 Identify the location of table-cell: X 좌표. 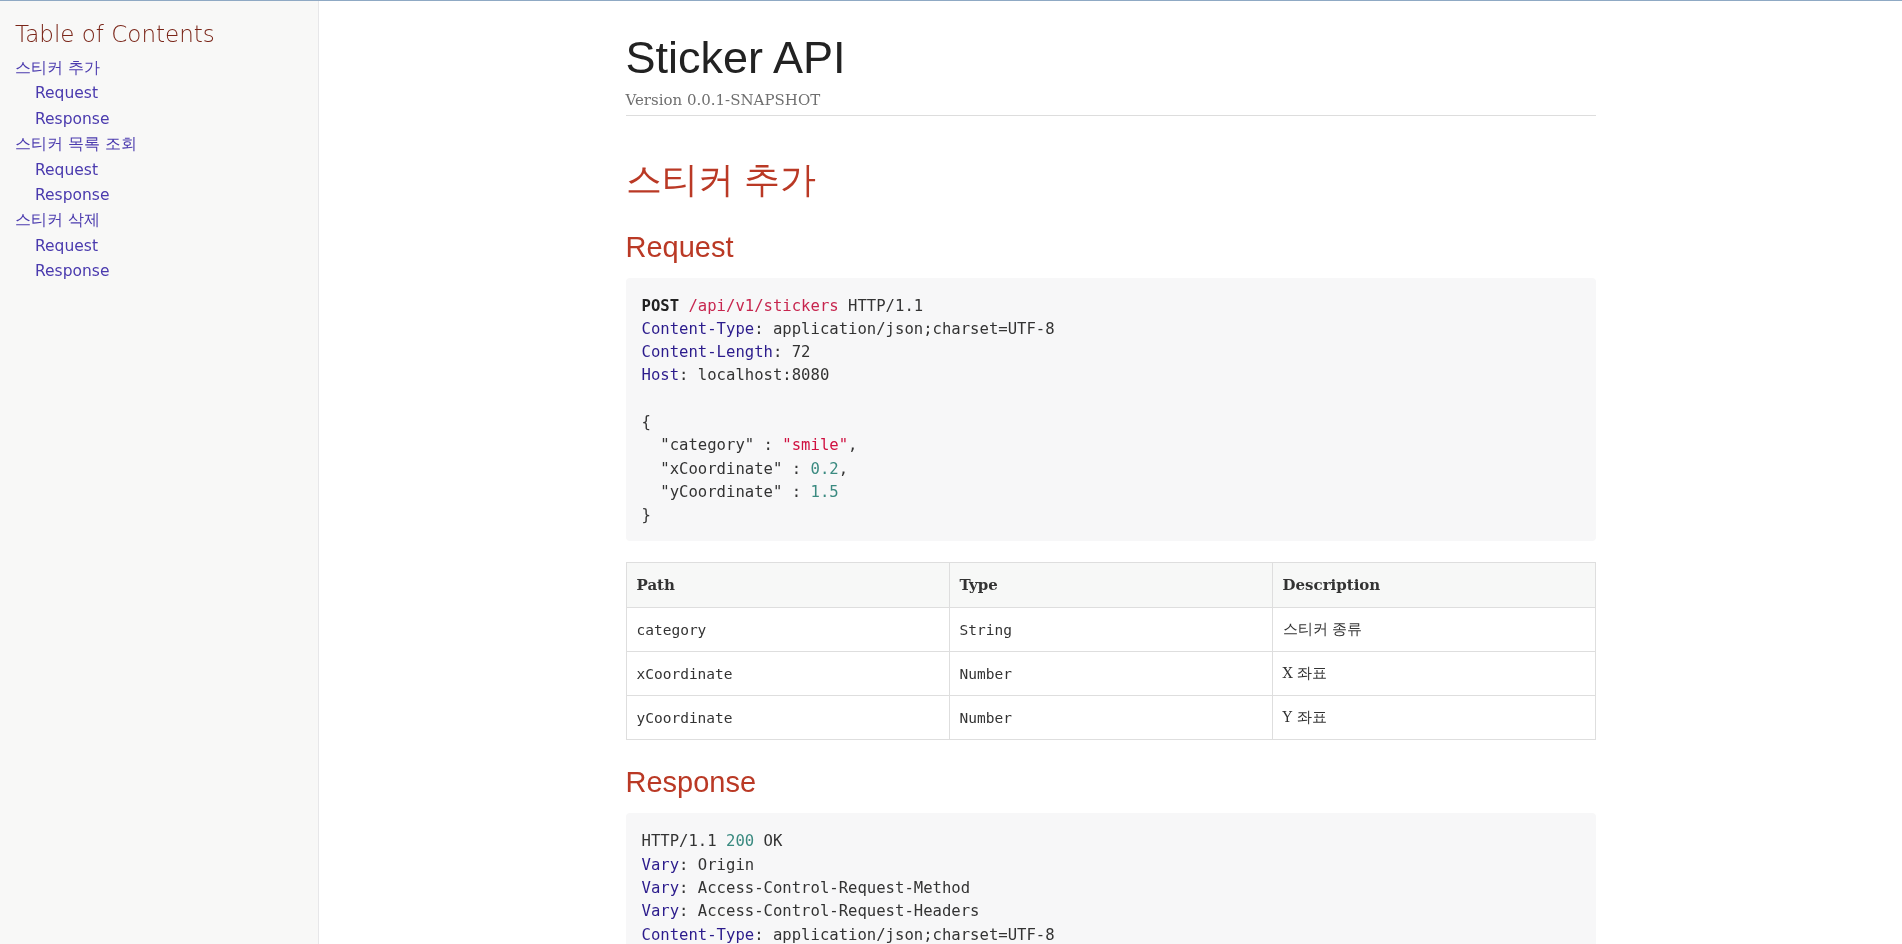
(1433, 673).